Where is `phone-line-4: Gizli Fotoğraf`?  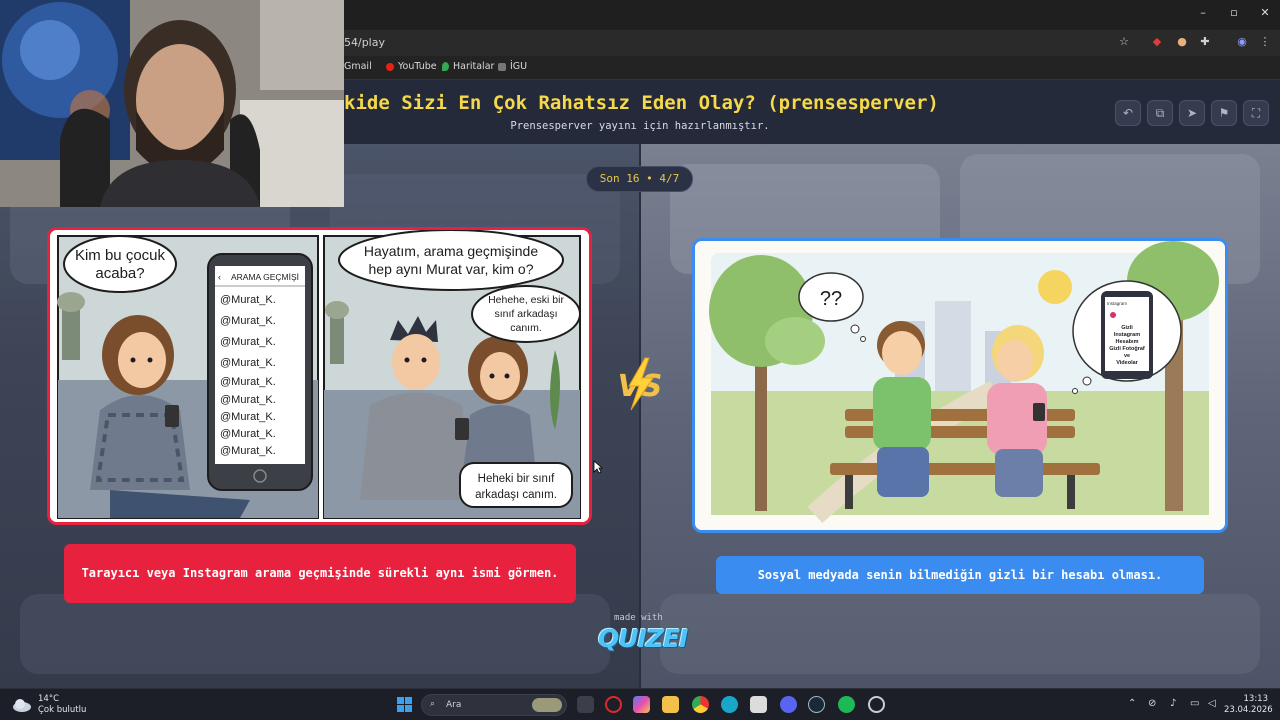
phone-line-4: Gizli Fotoğraf is located at coordinates (1127, 349).